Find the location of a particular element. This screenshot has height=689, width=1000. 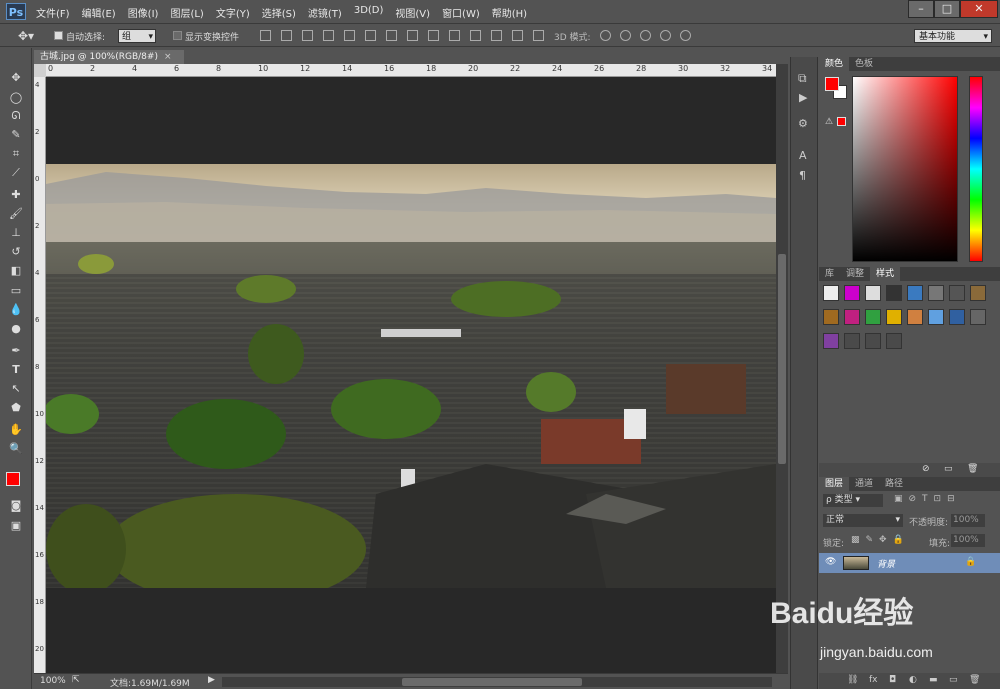

quick-mask-icon: ◙ is located at coordinates (16, 506).